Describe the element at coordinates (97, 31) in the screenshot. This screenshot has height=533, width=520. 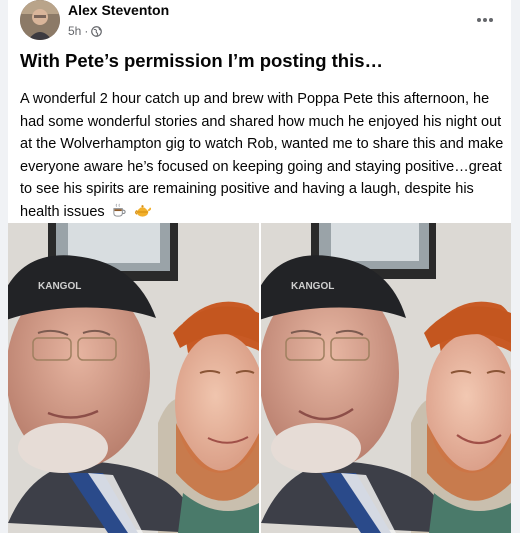
I see `globe-icon` at that location.